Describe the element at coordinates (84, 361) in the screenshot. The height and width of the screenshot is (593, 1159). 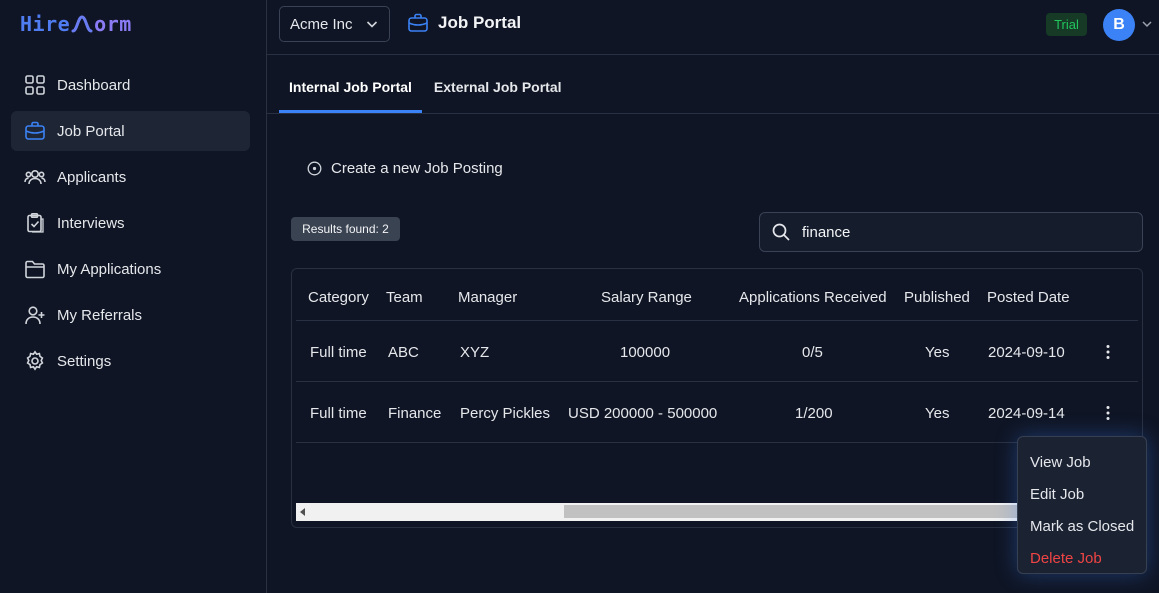
I see `sidebar-item-label: Settings` at that location.